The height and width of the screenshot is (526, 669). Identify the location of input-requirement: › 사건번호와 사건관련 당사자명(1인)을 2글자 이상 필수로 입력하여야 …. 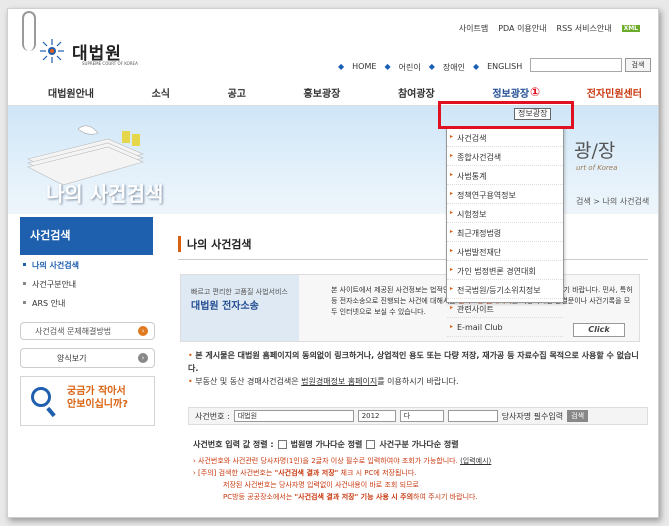
(342, 461).